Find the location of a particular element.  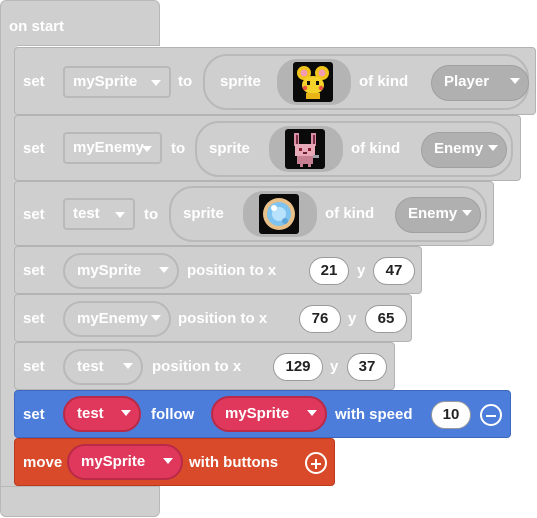

sprite-follow-block: set test follow mySprite with speed 10 is located at coordinates (262, 414).